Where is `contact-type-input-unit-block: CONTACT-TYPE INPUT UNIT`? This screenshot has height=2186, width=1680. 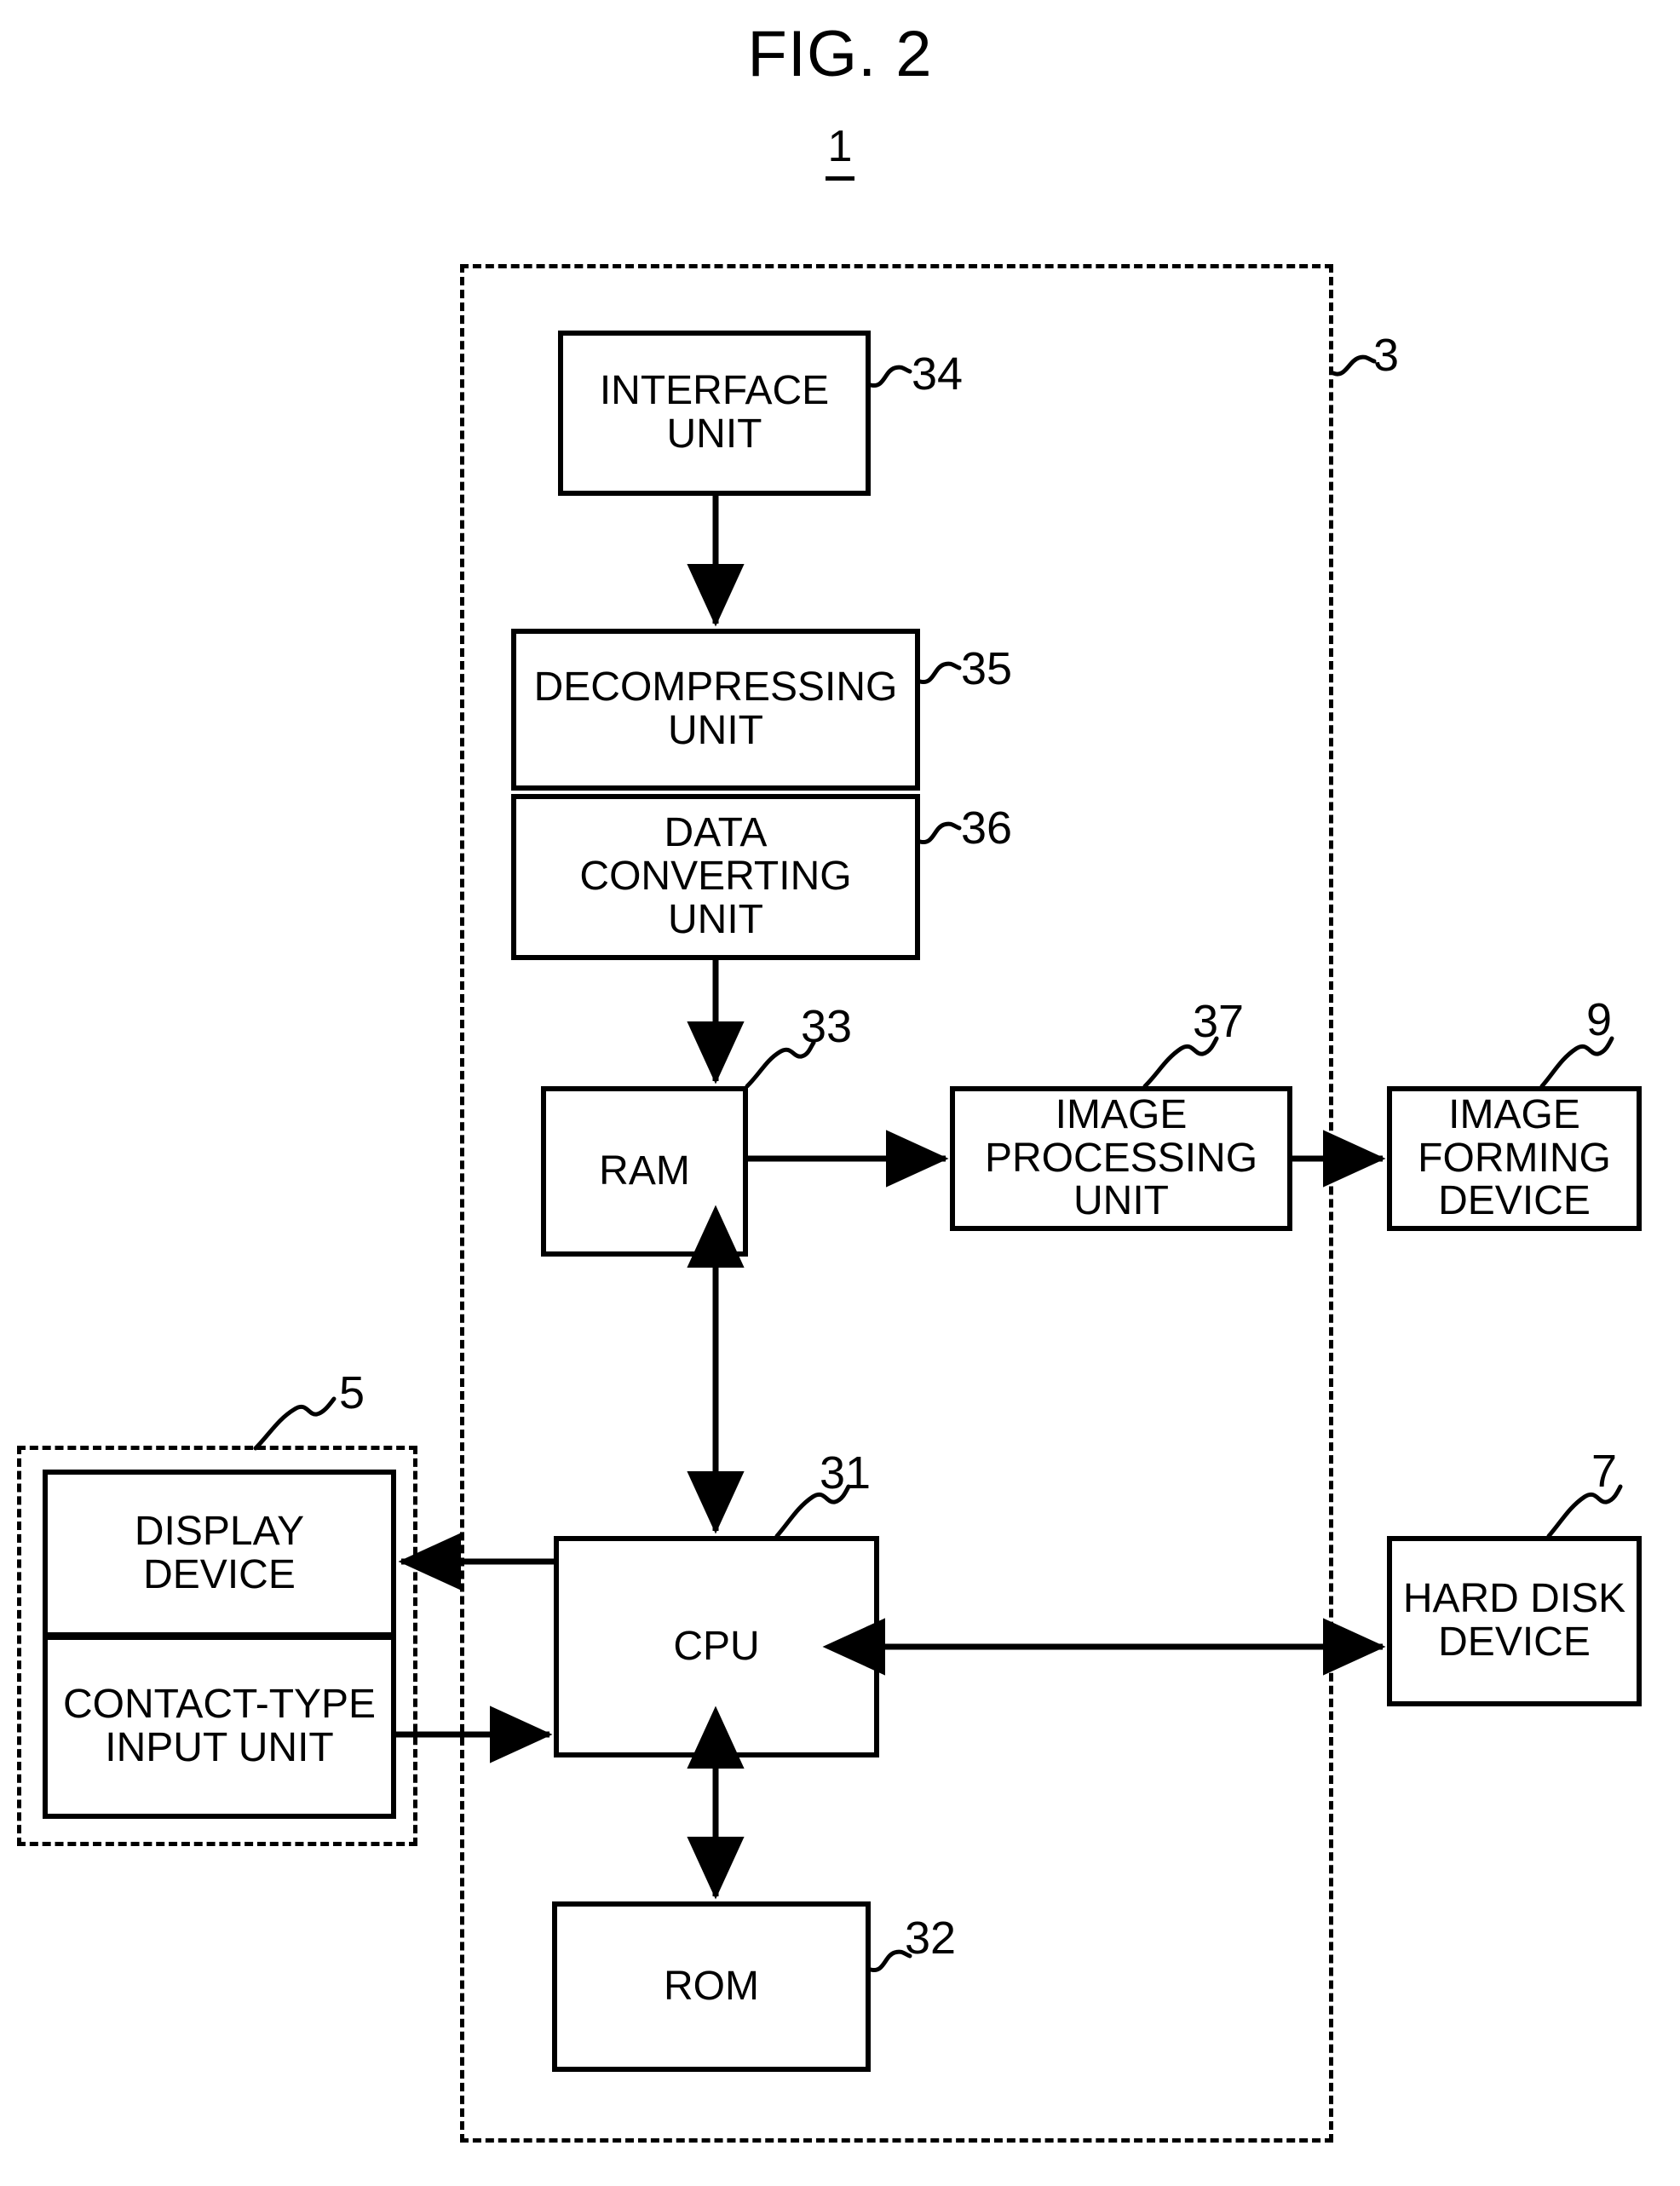
contact-type-input-unit-block: CONTACT-TYPE INPUT UNIT is located at coordinates (220, 1727).